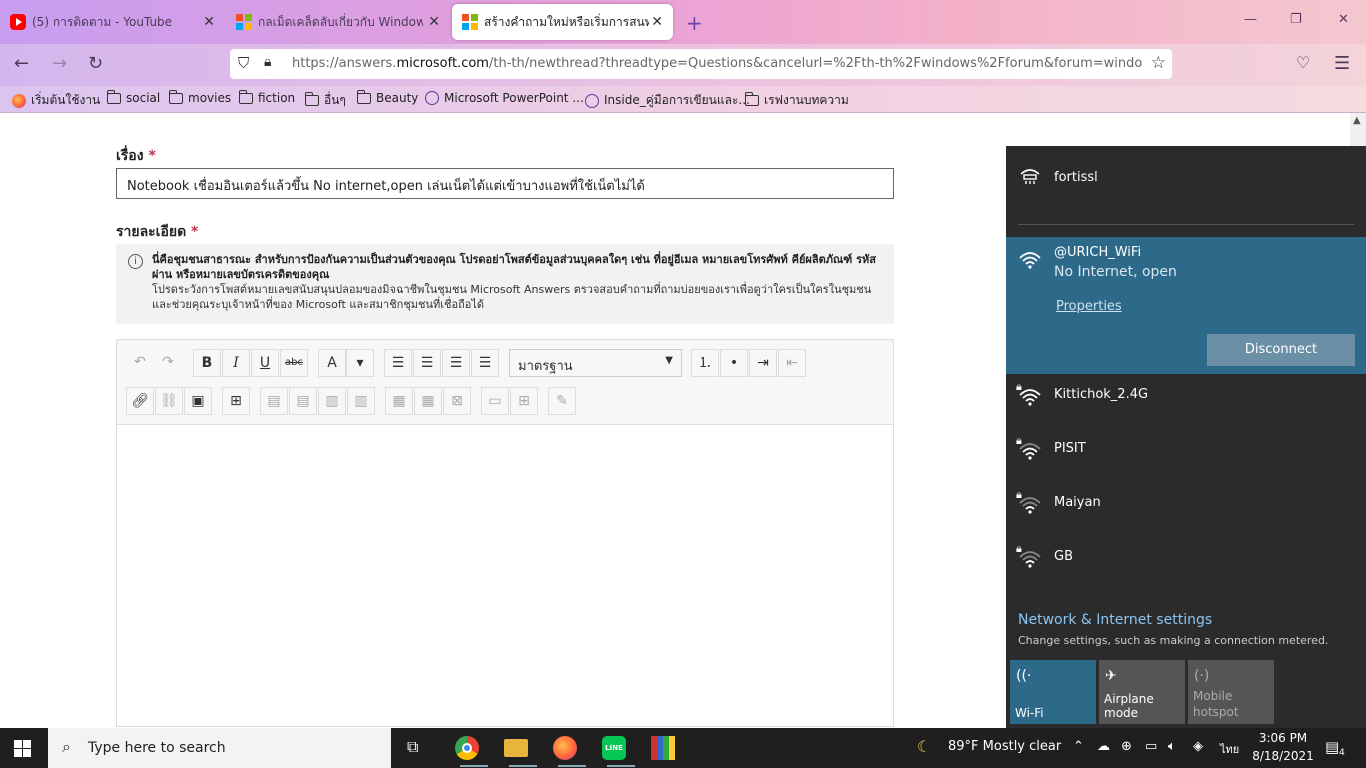  What do you see at coordinates (1332, 747) in the screenshot?
I see `notifications-icon: ▤` at bounding box center [1332, 747].